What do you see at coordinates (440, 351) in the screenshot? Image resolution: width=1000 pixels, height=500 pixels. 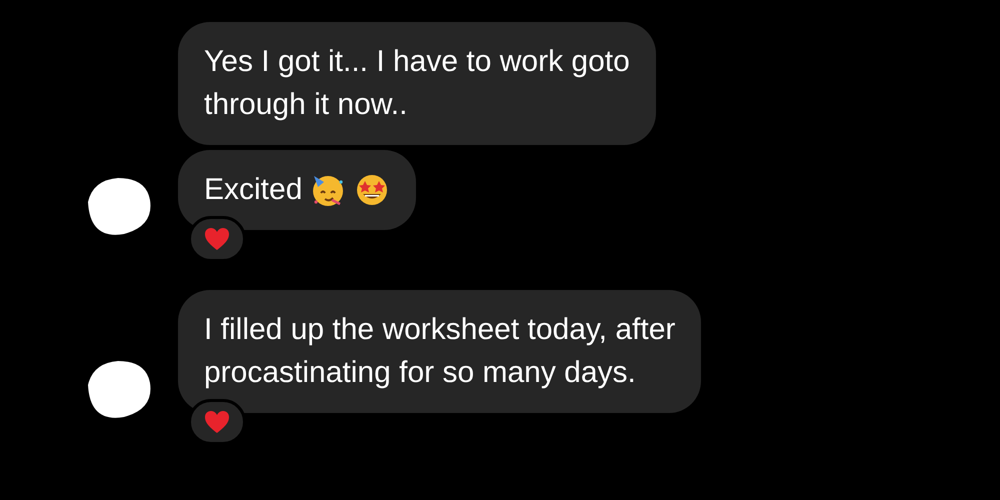 I see `message-text: I filled up the worksheet today, after procastinating for so many days.` at bounding box center [440, 351].